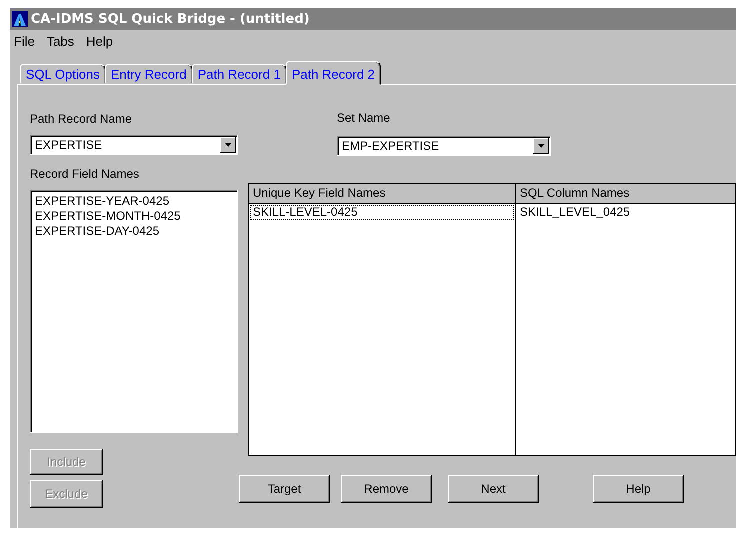  I want to click on tab: Path Record 1, so click(239, 74).